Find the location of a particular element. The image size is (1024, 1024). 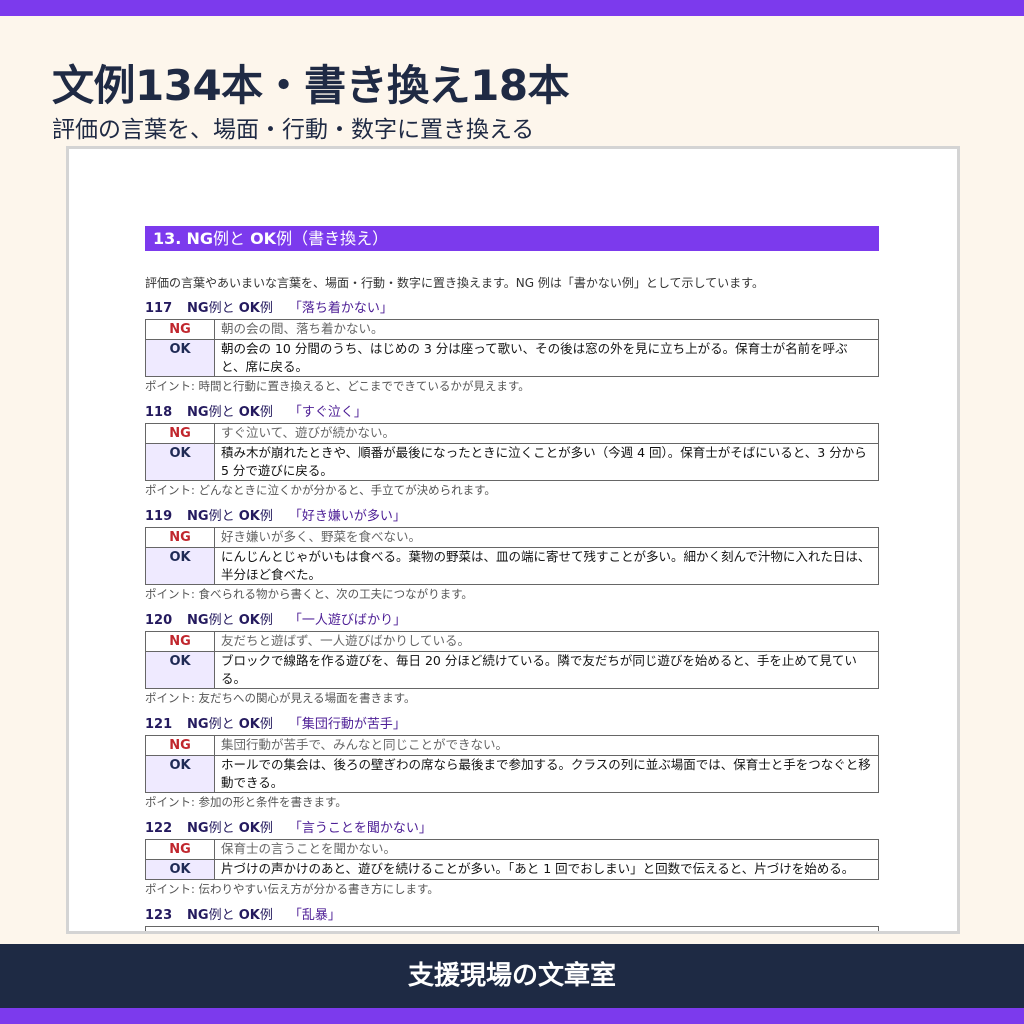

entry-point: ポイント: 参加の形と条件を書きます。 is located at coordinates (246, 802).